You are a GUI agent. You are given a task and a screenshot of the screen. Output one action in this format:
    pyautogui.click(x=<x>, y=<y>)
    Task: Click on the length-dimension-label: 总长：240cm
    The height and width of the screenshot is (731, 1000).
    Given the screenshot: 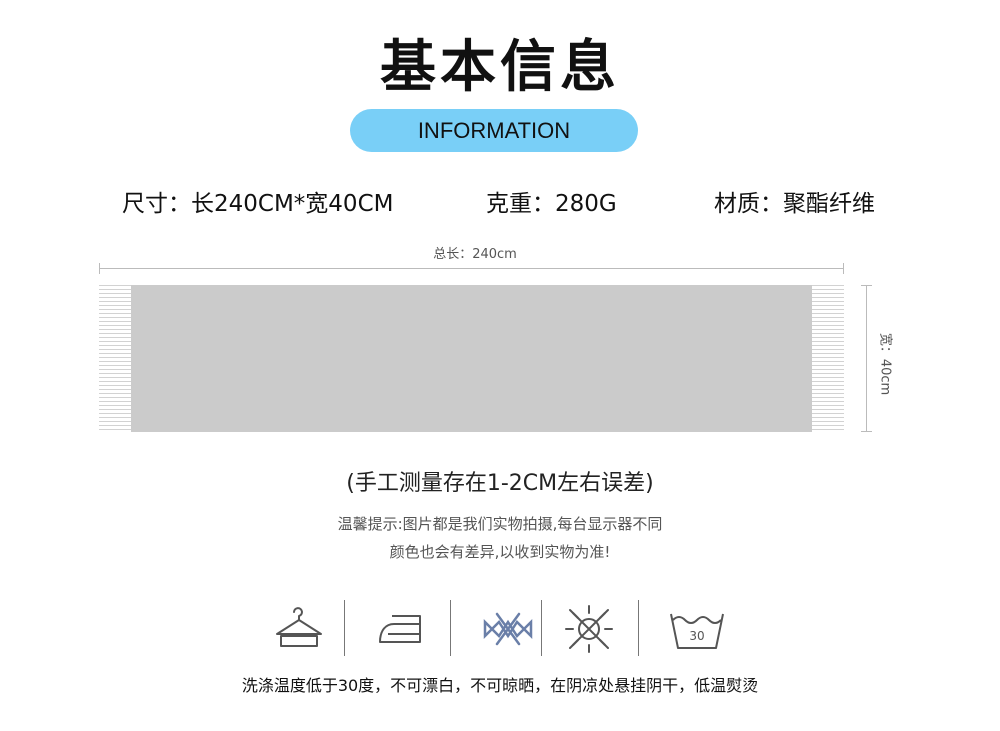 What is the action you would take?
    pyautogui.click(x=475, y=254)
    